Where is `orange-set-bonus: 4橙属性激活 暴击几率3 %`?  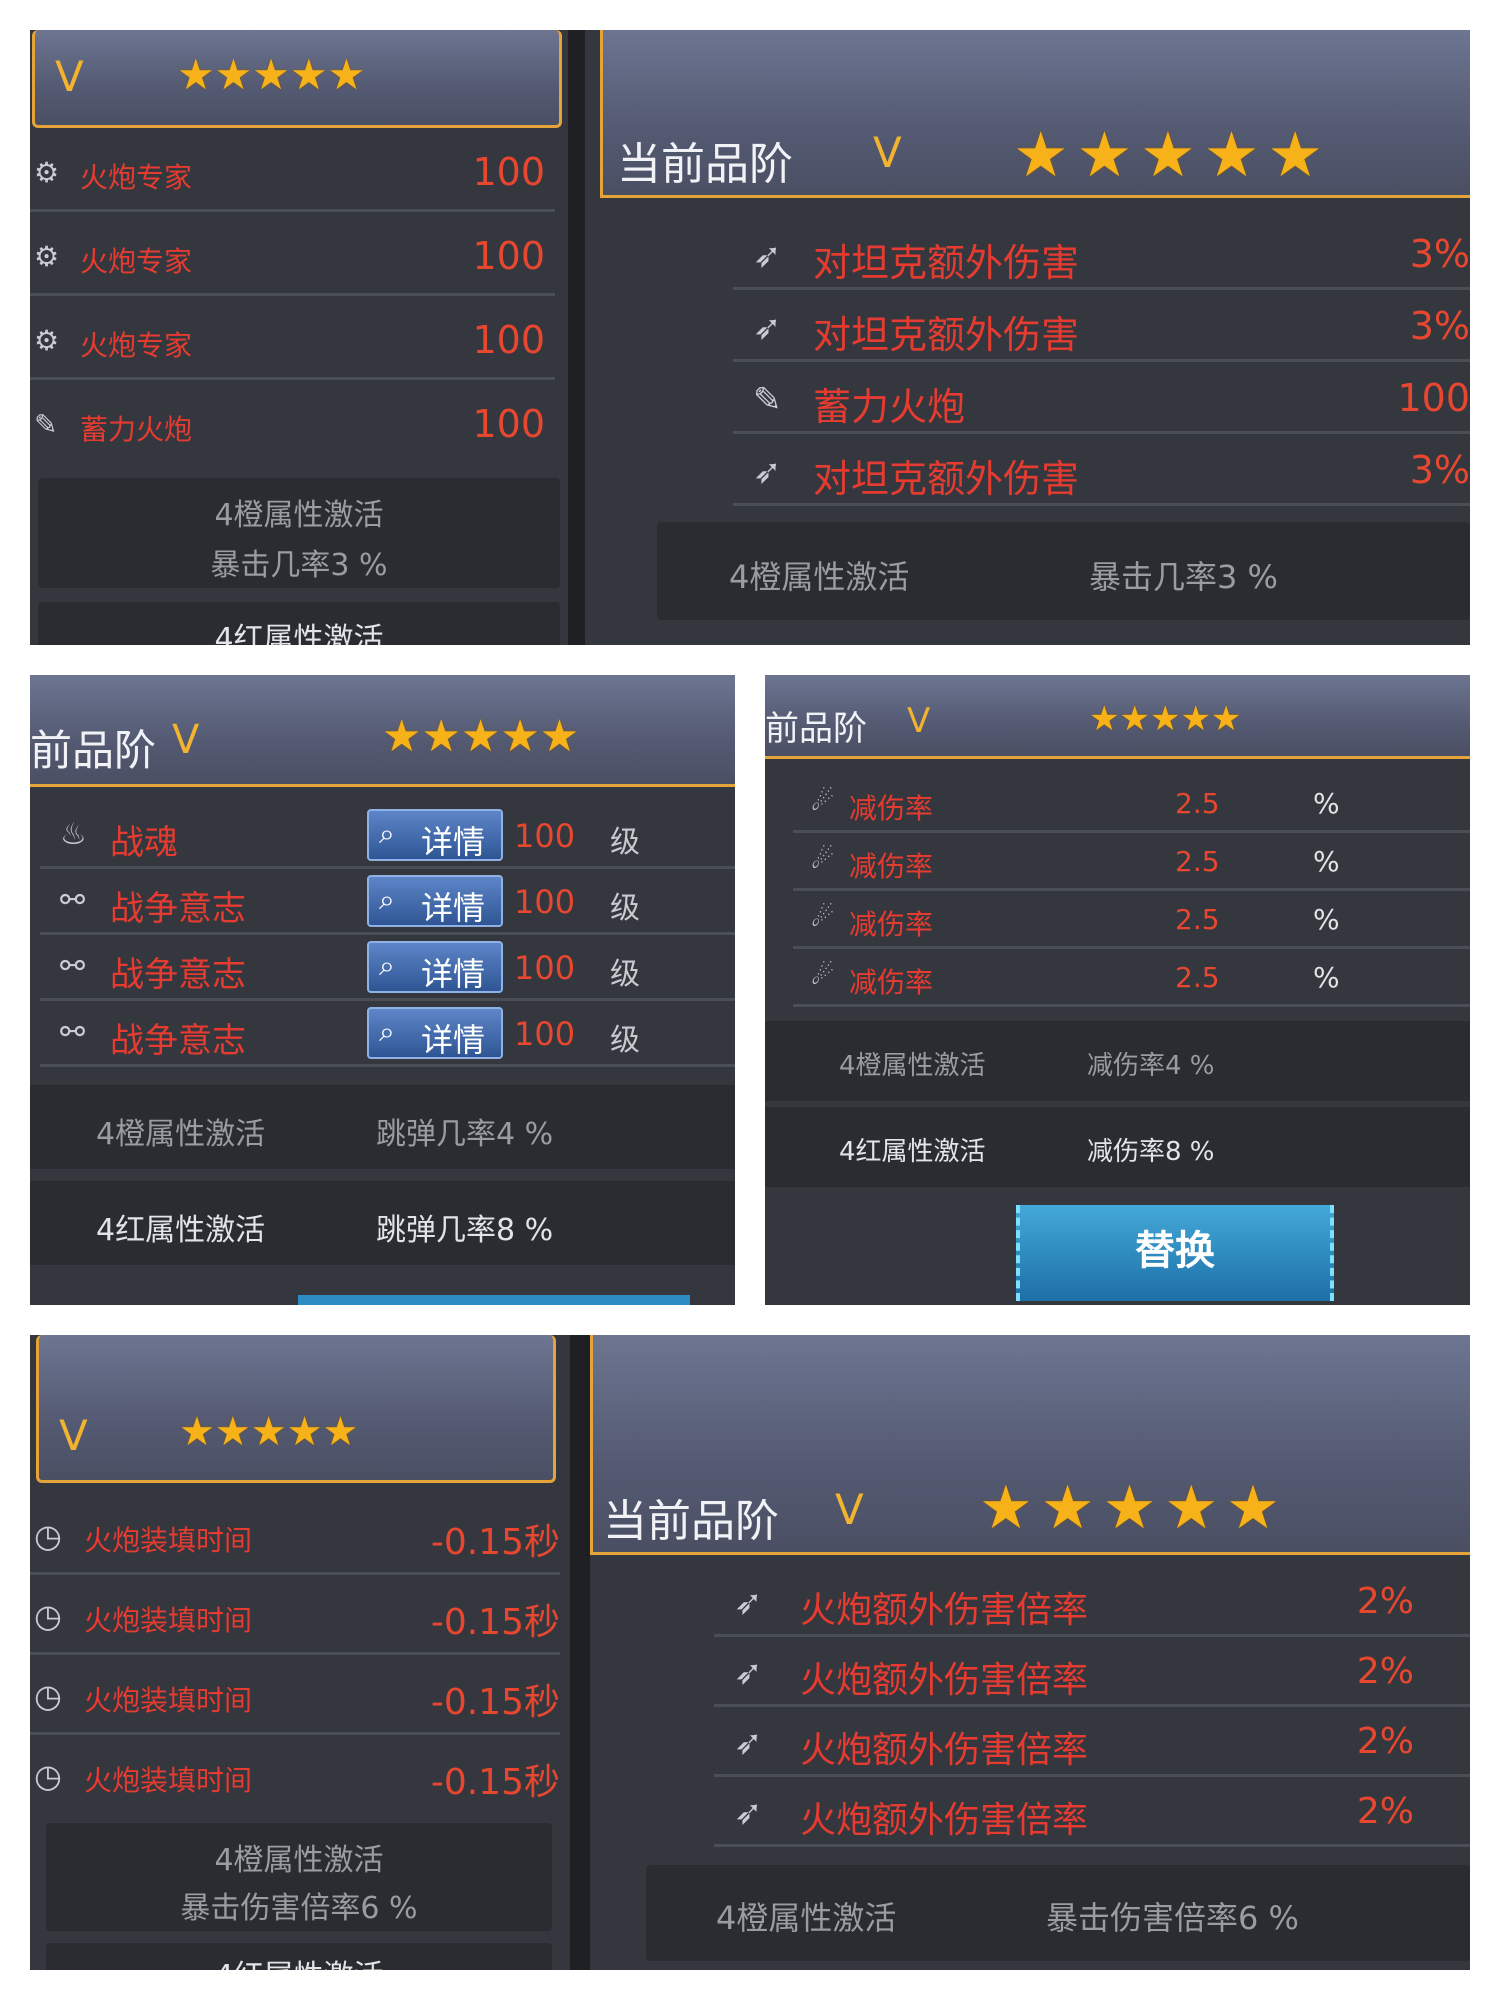 orange-set-bonus: 4橙属性激活 暴击几率3 % is located at coordinates (1063, 571).